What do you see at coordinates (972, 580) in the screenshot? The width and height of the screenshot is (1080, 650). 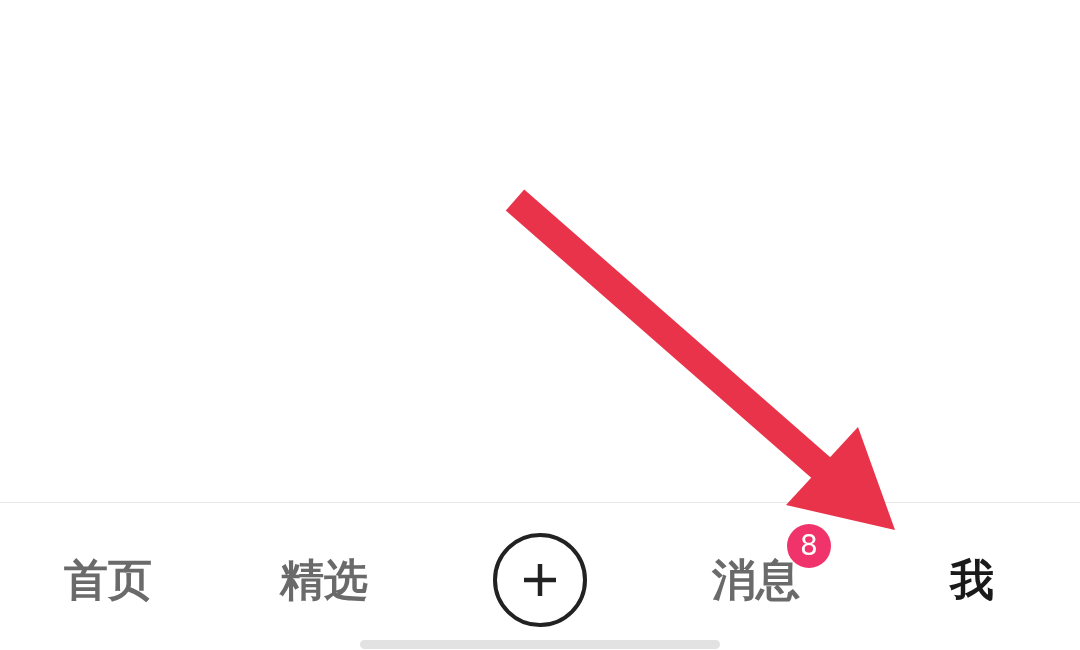 I see `tab: 我` at bounding box center [972, 580].